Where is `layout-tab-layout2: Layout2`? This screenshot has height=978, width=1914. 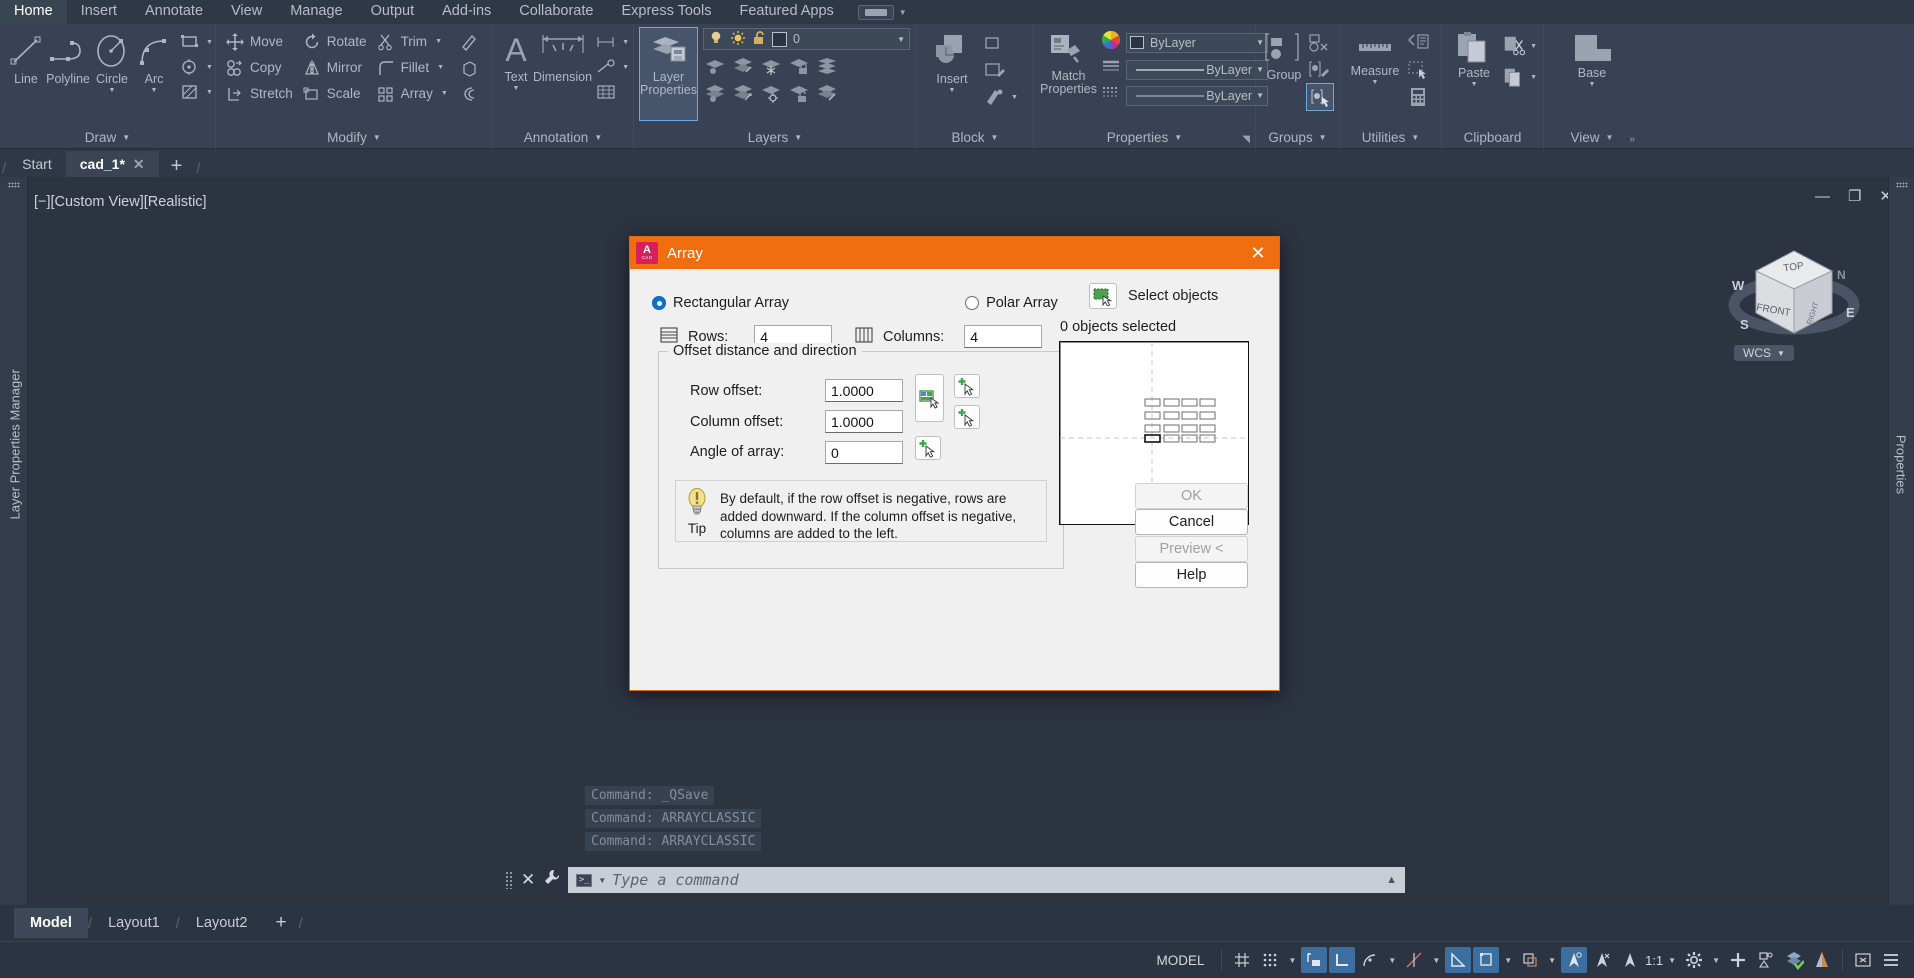 layout-tab-layout2: Layout2 is located at coordinates (222, 923).